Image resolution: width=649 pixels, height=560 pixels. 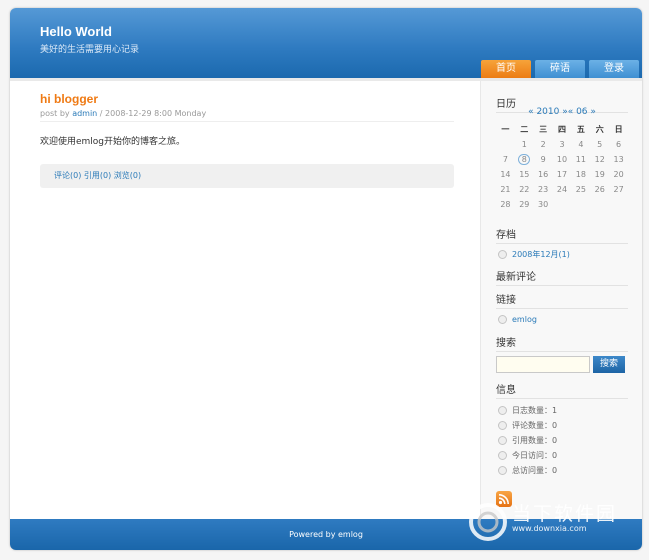 I want to click on post-author-link: admin, so click(x=84, y=113).